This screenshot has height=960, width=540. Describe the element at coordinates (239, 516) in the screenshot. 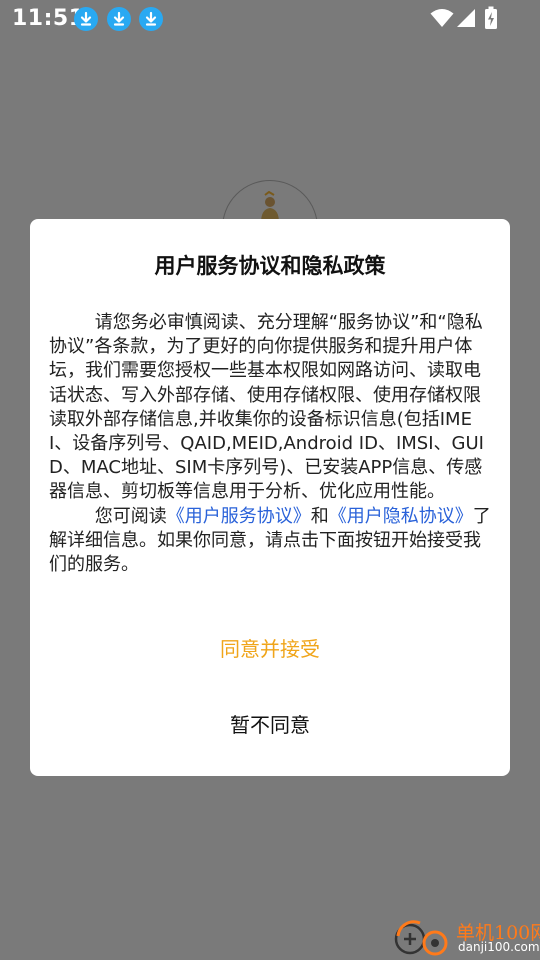

I see `service-agreement-link: 《用户服务协议》` at that location.